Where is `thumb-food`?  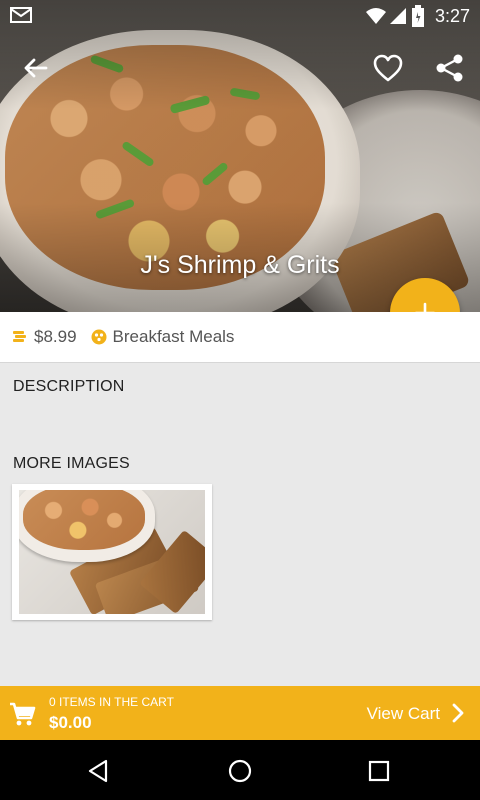 thumb-food is located at coordinates (84, 520).